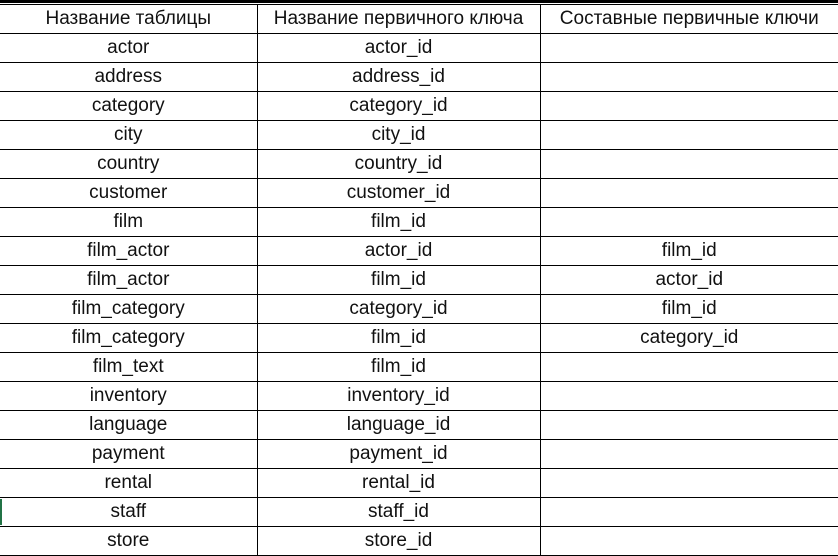 This screenshot has width=838, height=556. Describe the element at coordinates (129, 135) in the screenshot. I see `cell-table-name: city` at that location.